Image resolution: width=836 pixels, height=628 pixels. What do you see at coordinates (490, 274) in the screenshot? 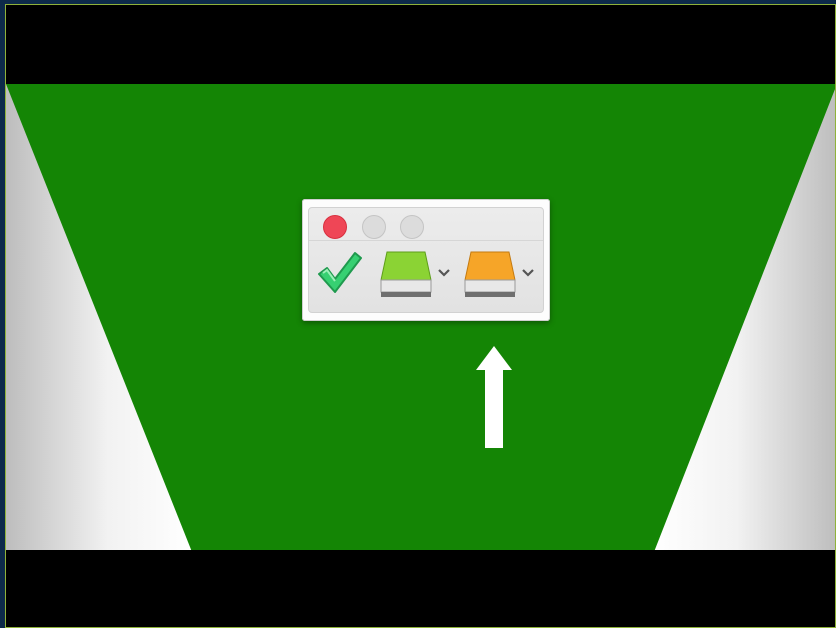
I see `orange-disk-icon` at bounding box center [490, 274].